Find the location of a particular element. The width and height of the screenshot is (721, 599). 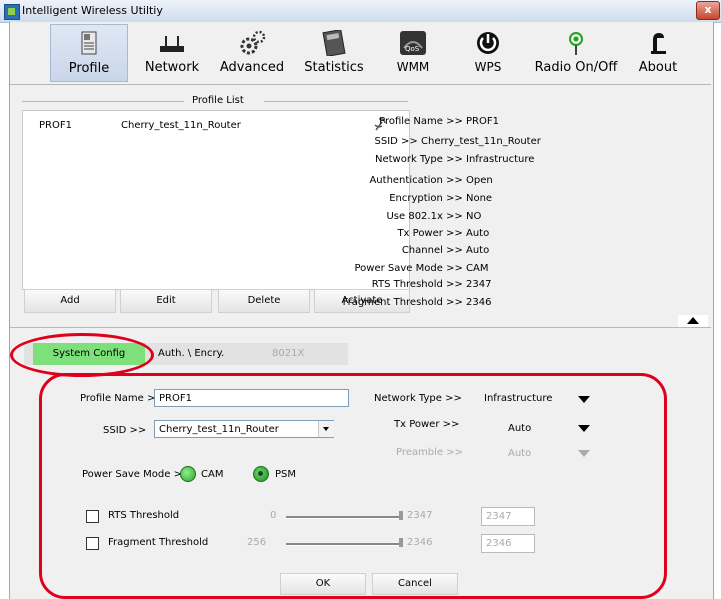

profile-list-divider-right is located at coordinates (336, 101).